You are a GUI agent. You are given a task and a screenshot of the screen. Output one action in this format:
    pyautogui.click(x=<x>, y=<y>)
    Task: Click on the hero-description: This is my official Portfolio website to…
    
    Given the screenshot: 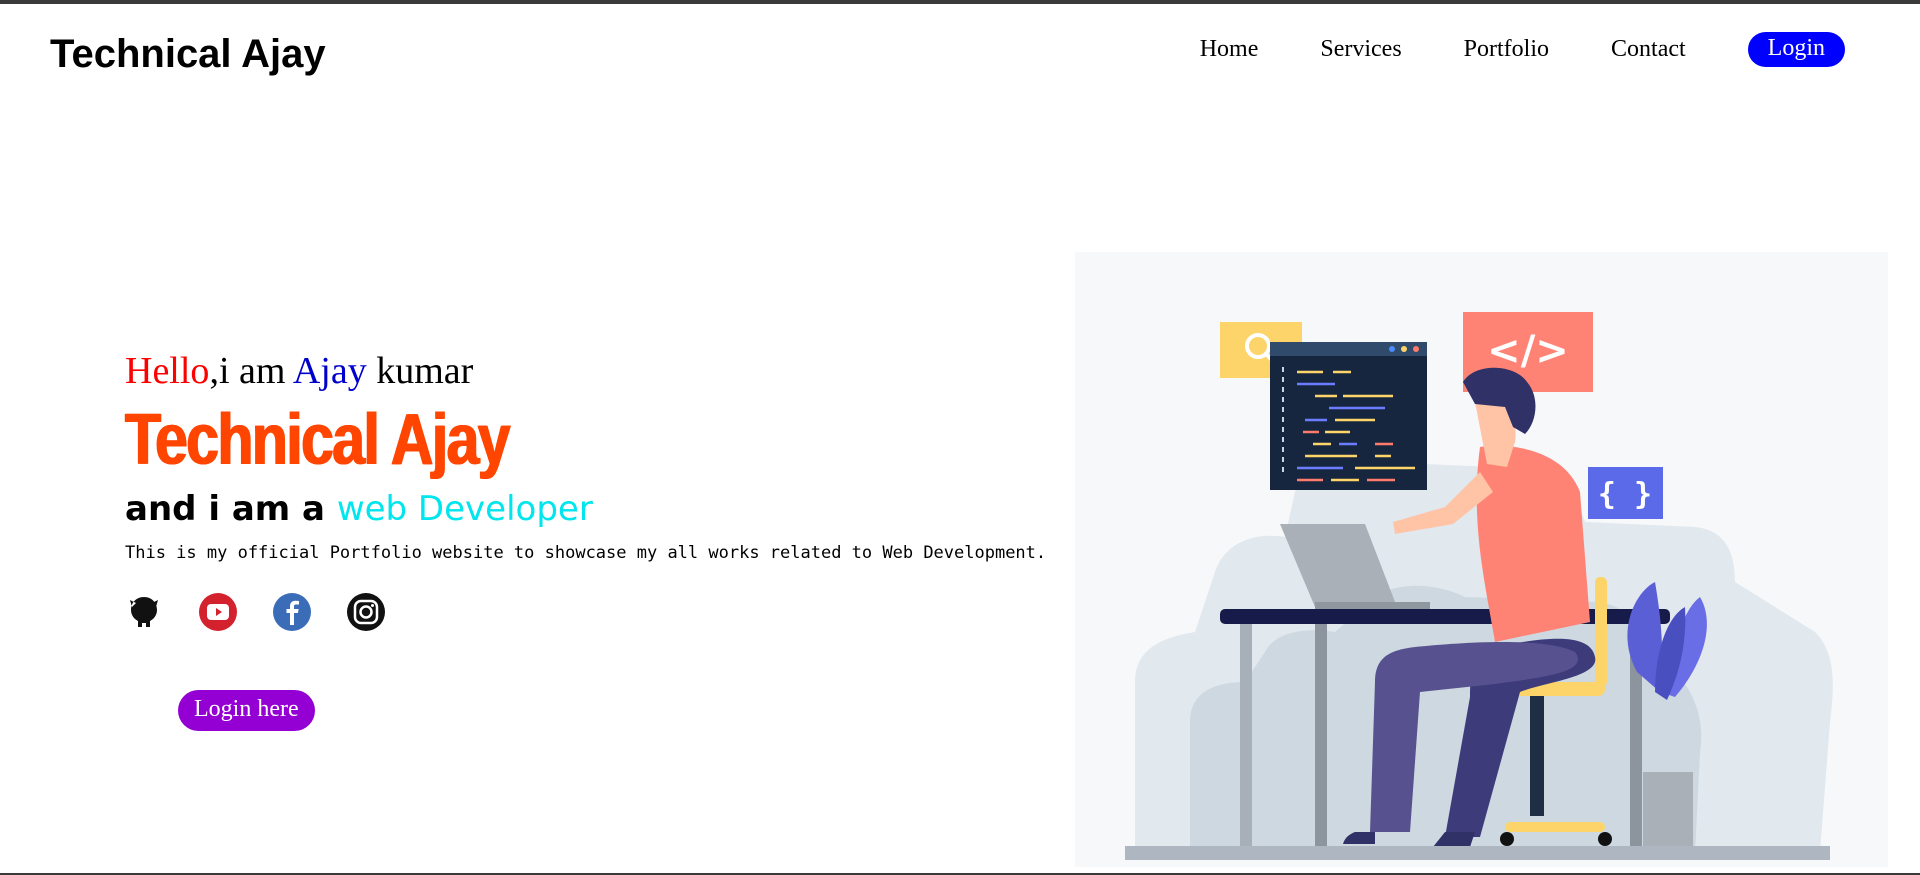 What is the action you would take?
    pyautogui.click(x=586, y=553)
    